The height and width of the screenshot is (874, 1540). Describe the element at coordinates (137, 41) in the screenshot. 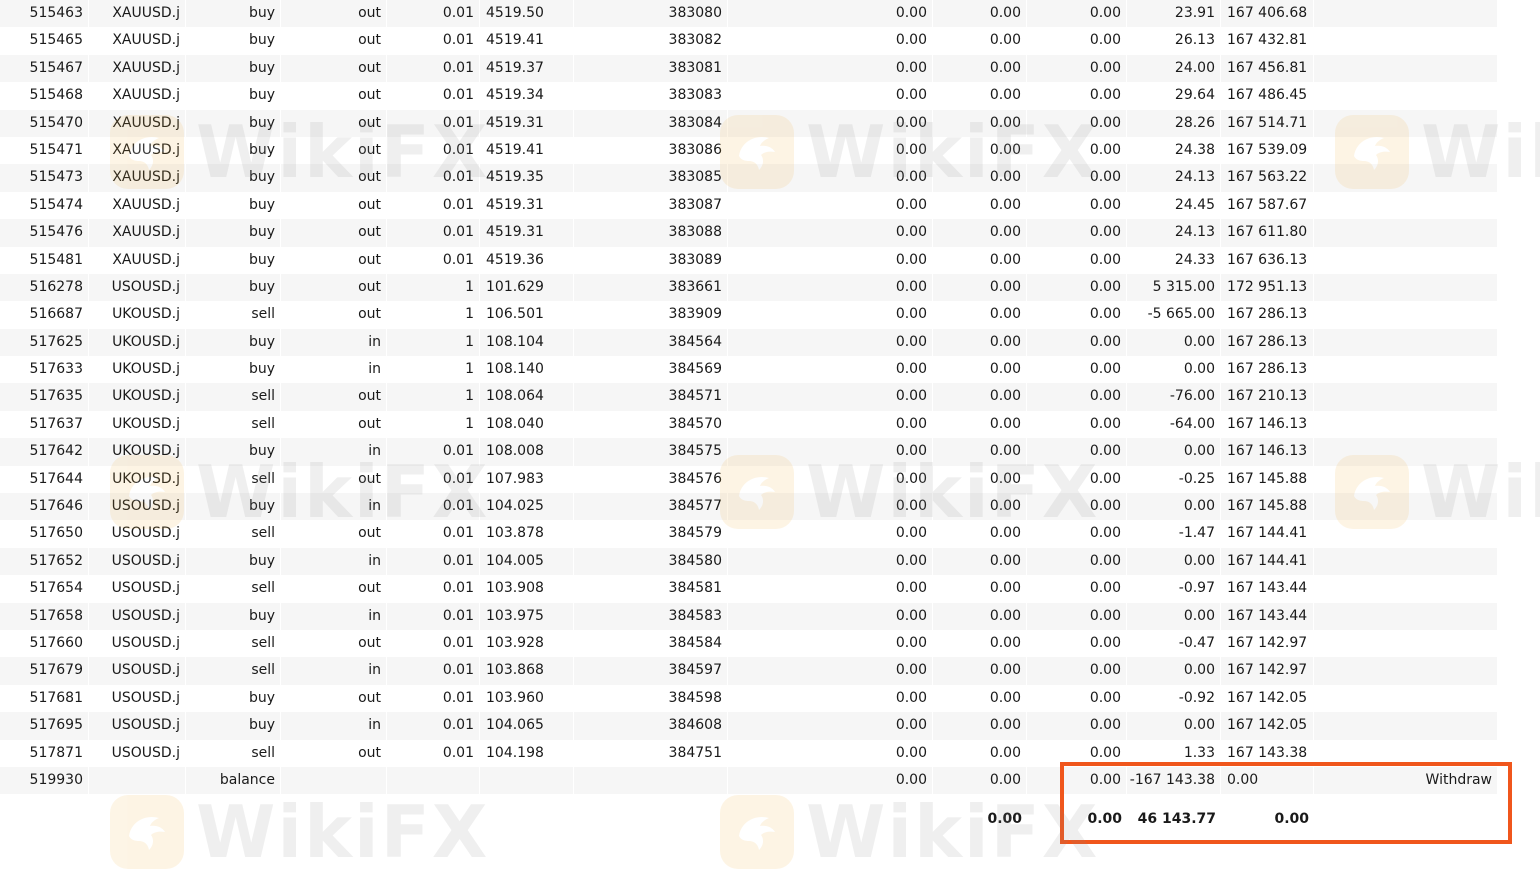

I see `cell-symbol: XAUUSD.j` at that location.